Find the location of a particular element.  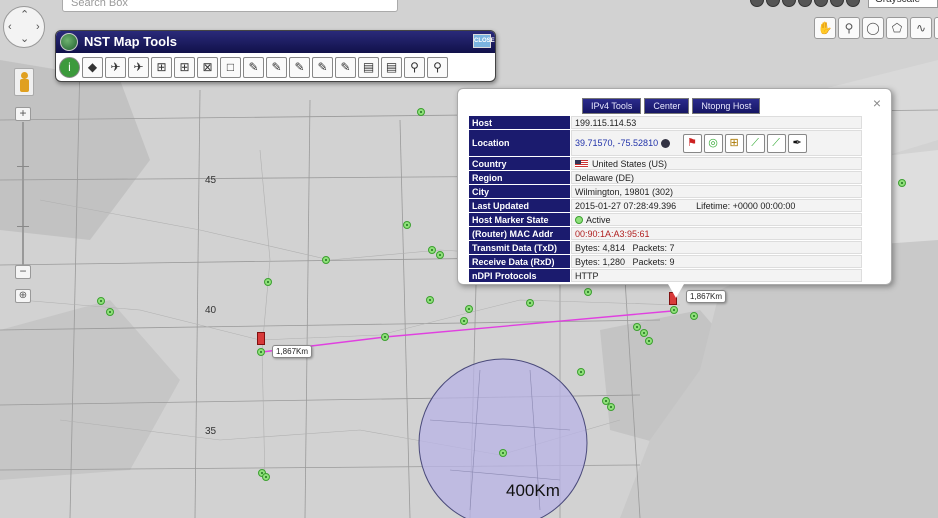

marker-state-cell: Active is located at coordinates (716, 219).